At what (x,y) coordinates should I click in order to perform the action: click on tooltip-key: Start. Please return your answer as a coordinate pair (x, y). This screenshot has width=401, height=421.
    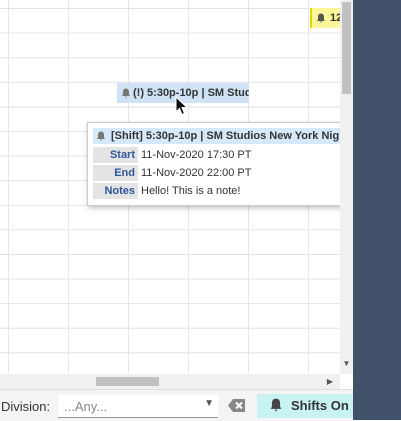
    Looking at the image, I should click on (115, 155).